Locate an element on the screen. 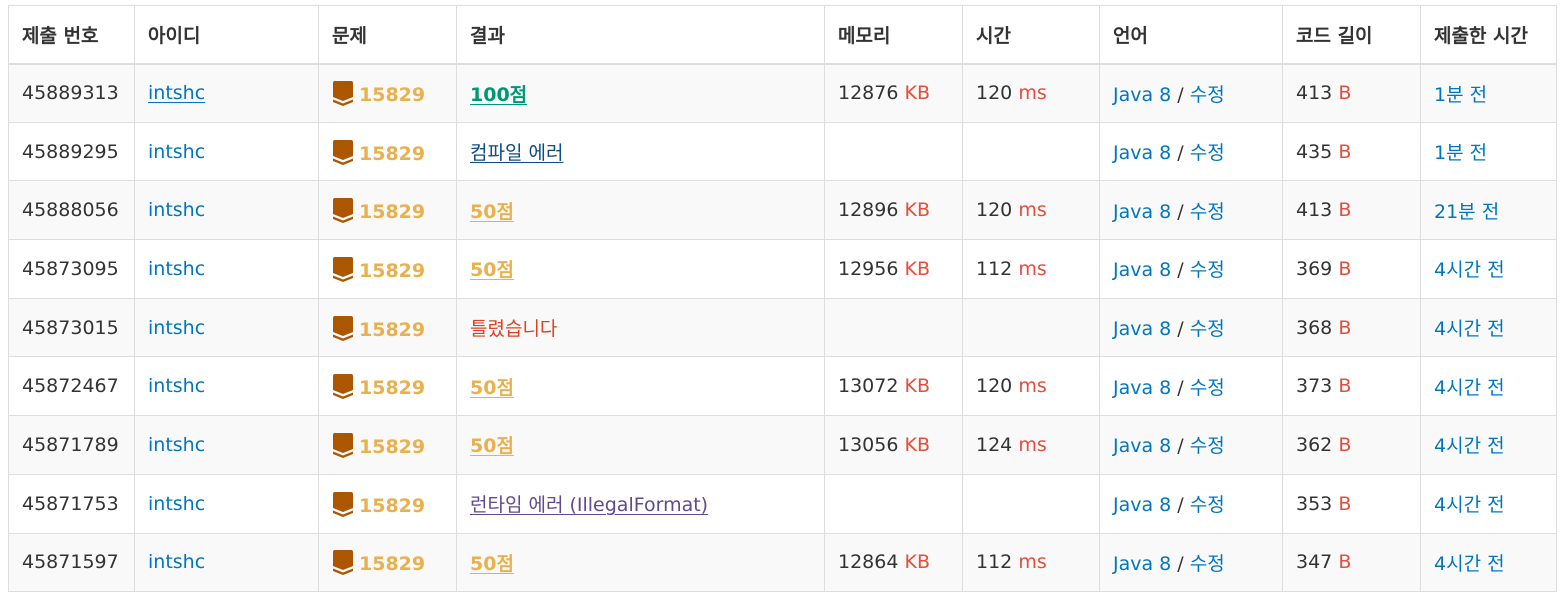 This screenshot has height=592, width=1564. result-text: 틀렸습니다 is located at coordinates (513, 329).